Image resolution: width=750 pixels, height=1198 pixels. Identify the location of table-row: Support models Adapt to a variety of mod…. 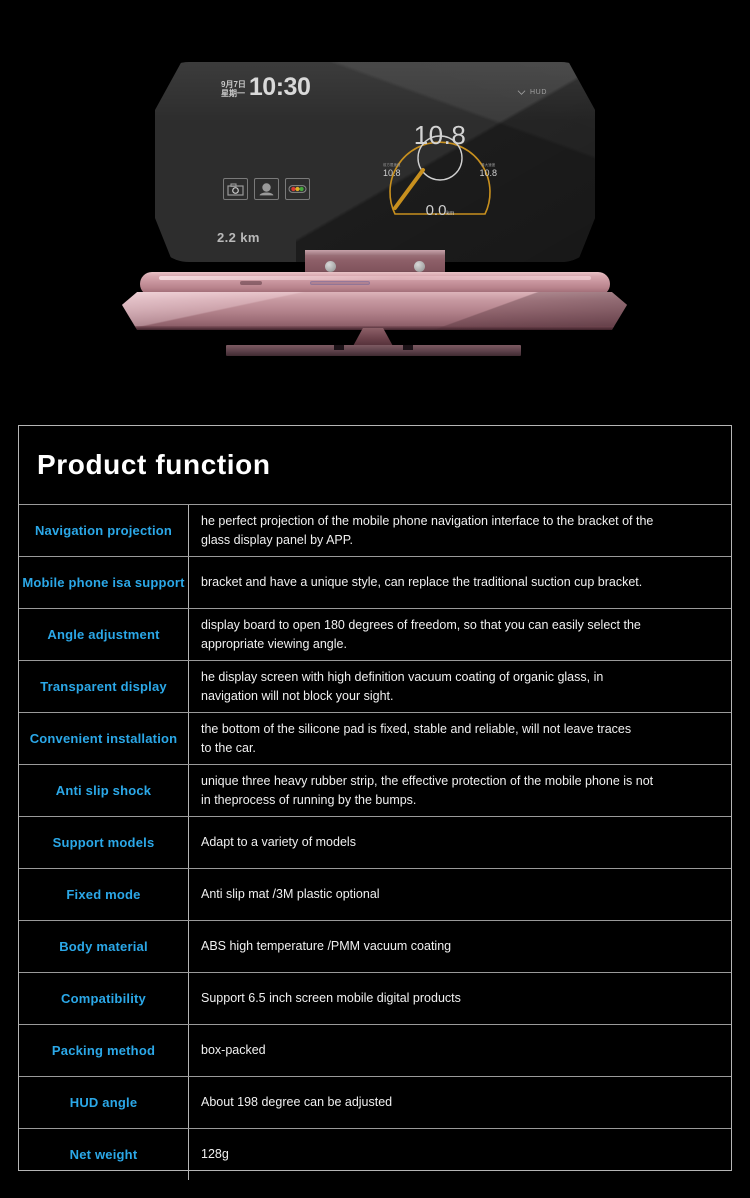
(375, 842).